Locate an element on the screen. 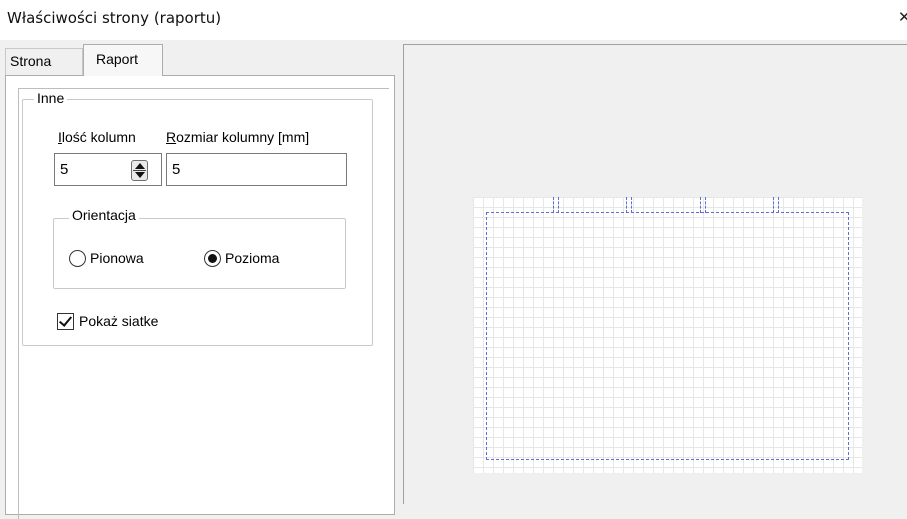 The image size is (907, 519). spin-up-arrow-icon is located at coordinates (140, 166).